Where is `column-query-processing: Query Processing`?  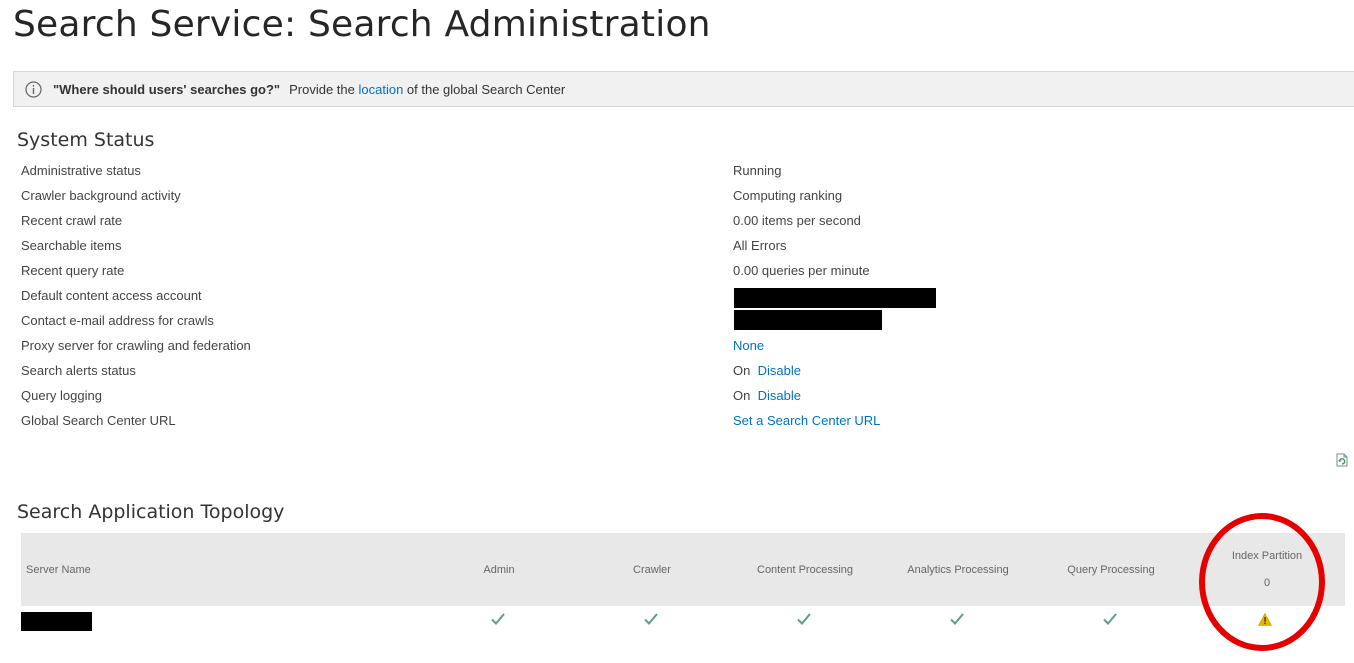
column-query-processing: Query Processing is located at coordinates (1111, 569).